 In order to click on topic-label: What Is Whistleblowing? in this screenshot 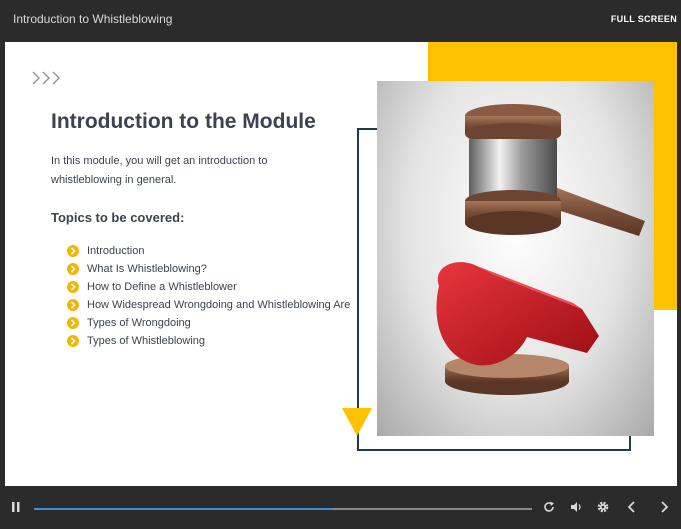, I will do `click(147, 269)`.